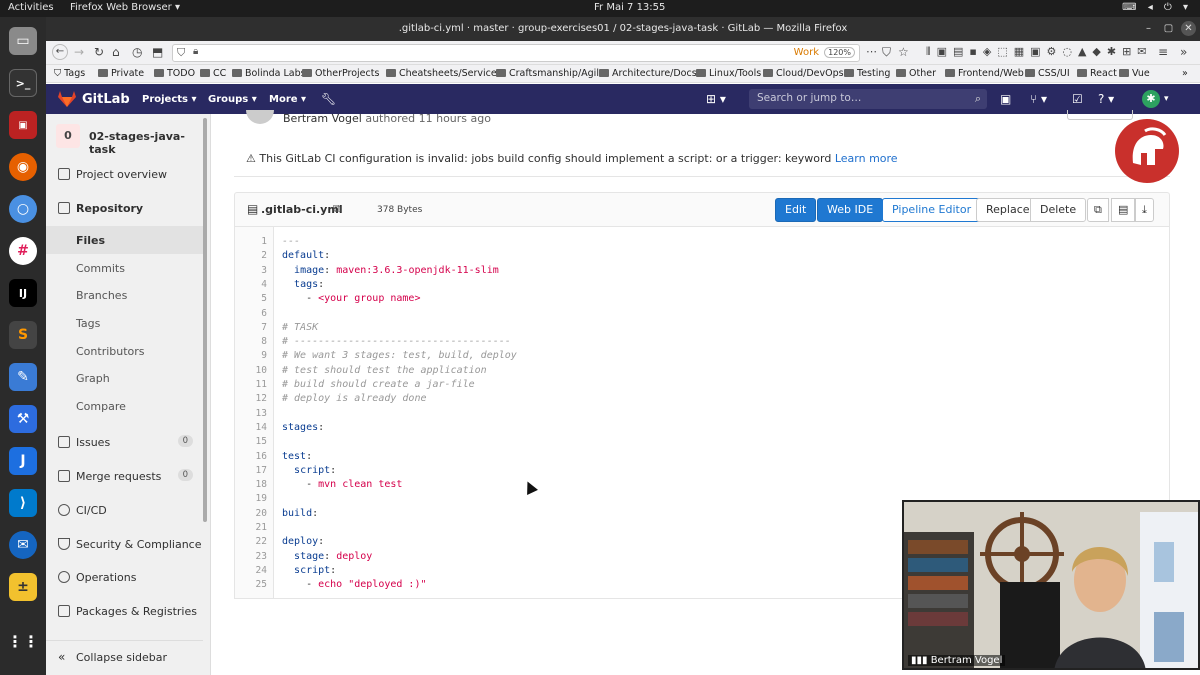 This screenshot has height=675, width=1200. What do you see at coordinates (124, 657) in the screenshot?
I see `collapse-sidebar-button: « Collapse sidebar` at bounding box center [124, 657].